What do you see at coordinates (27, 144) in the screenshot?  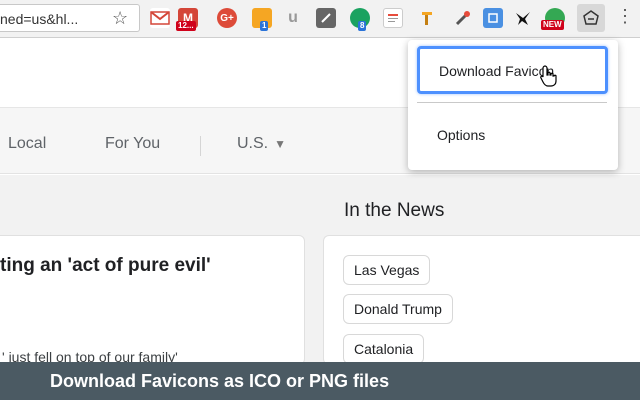 I see `nav-item-local: Local` at bounding box center [27, 144].